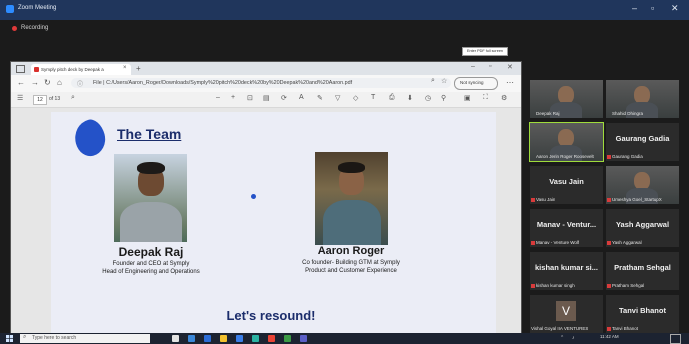  Describe the element at coordinates (566, 271) in the screenshot. I see `participant-tile: kishan kumar si... kishan kumar singh` at that location.